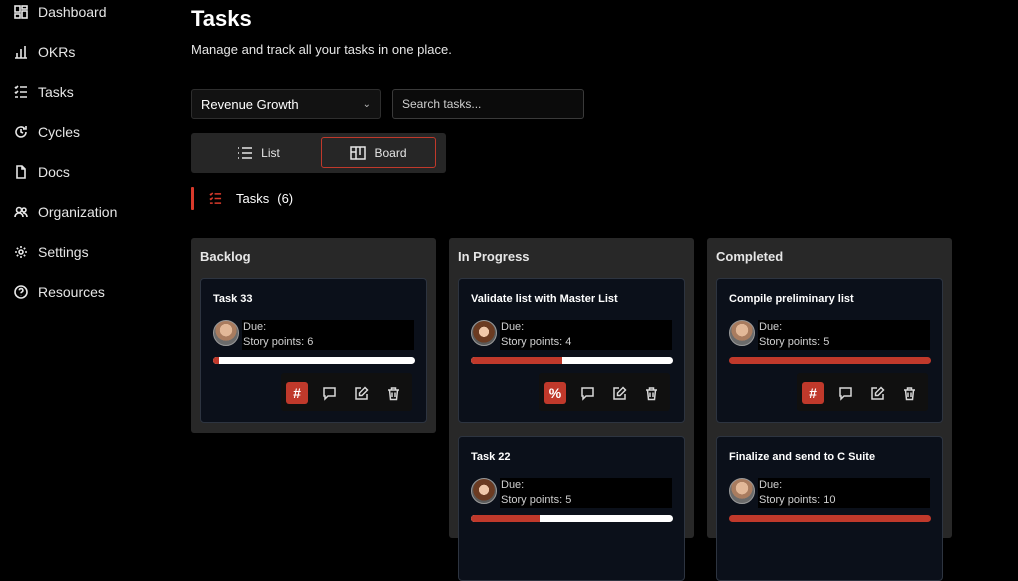  What do you see at coordinates (797, 500) in the screenshot?
I see `story-points: Story points: 10` at bounding box center [797, 500].